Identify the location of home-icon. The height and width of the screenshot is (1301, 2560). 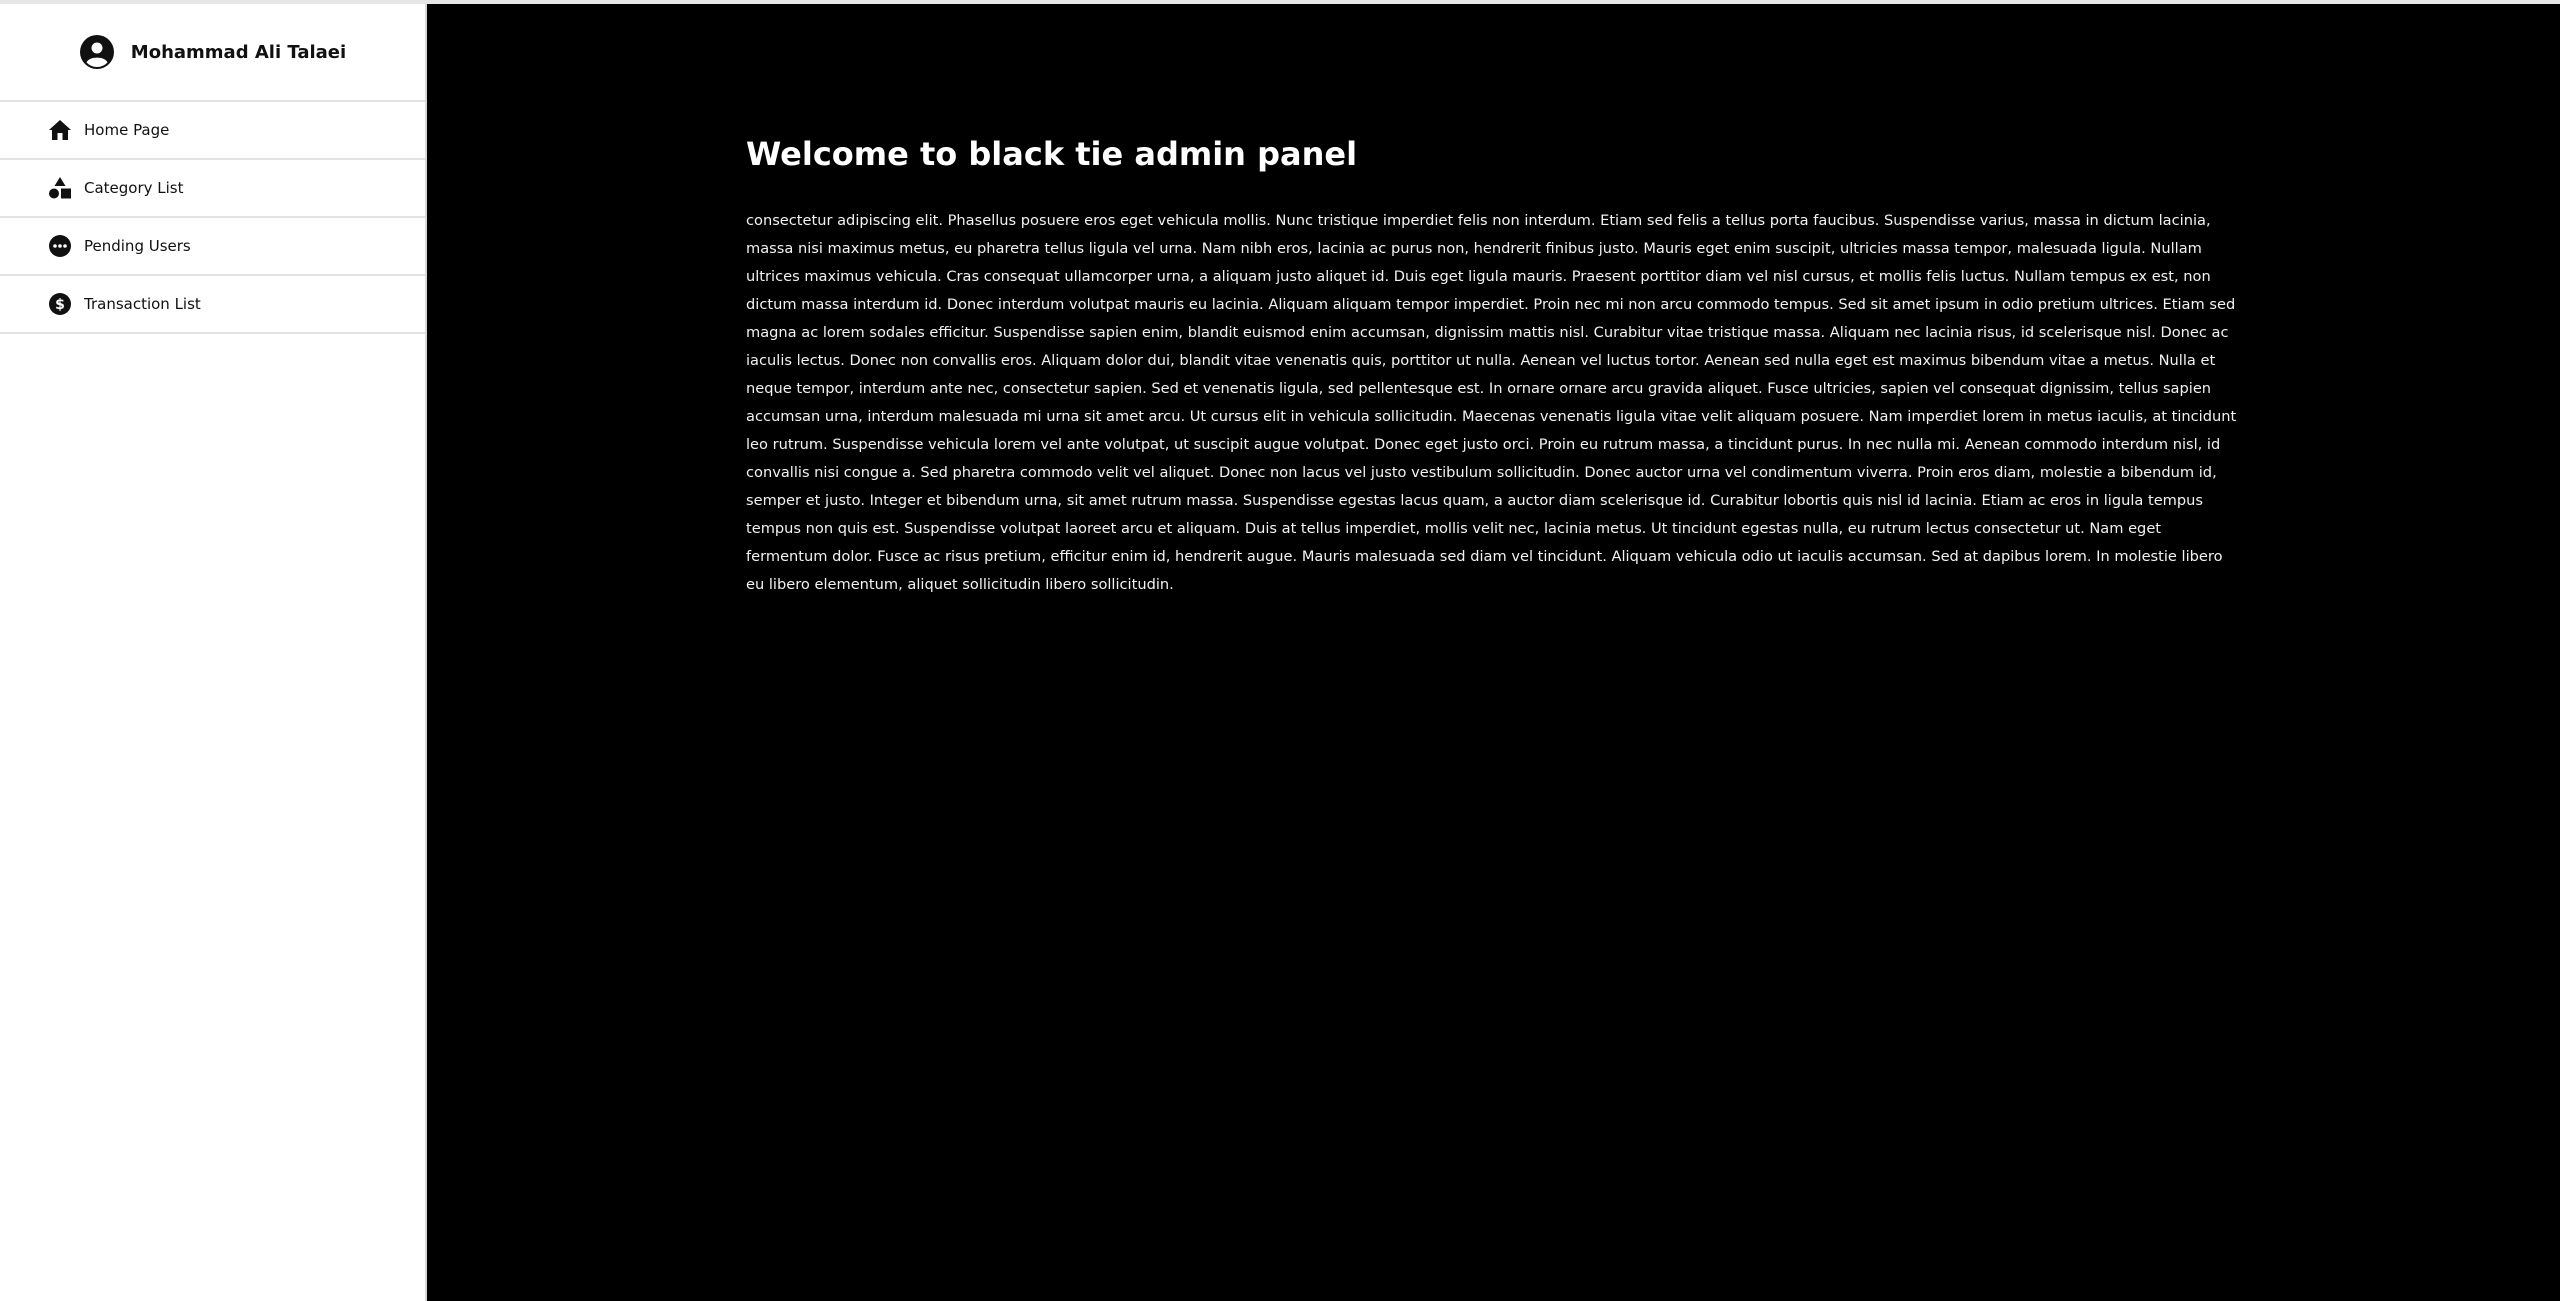
(60, 130).